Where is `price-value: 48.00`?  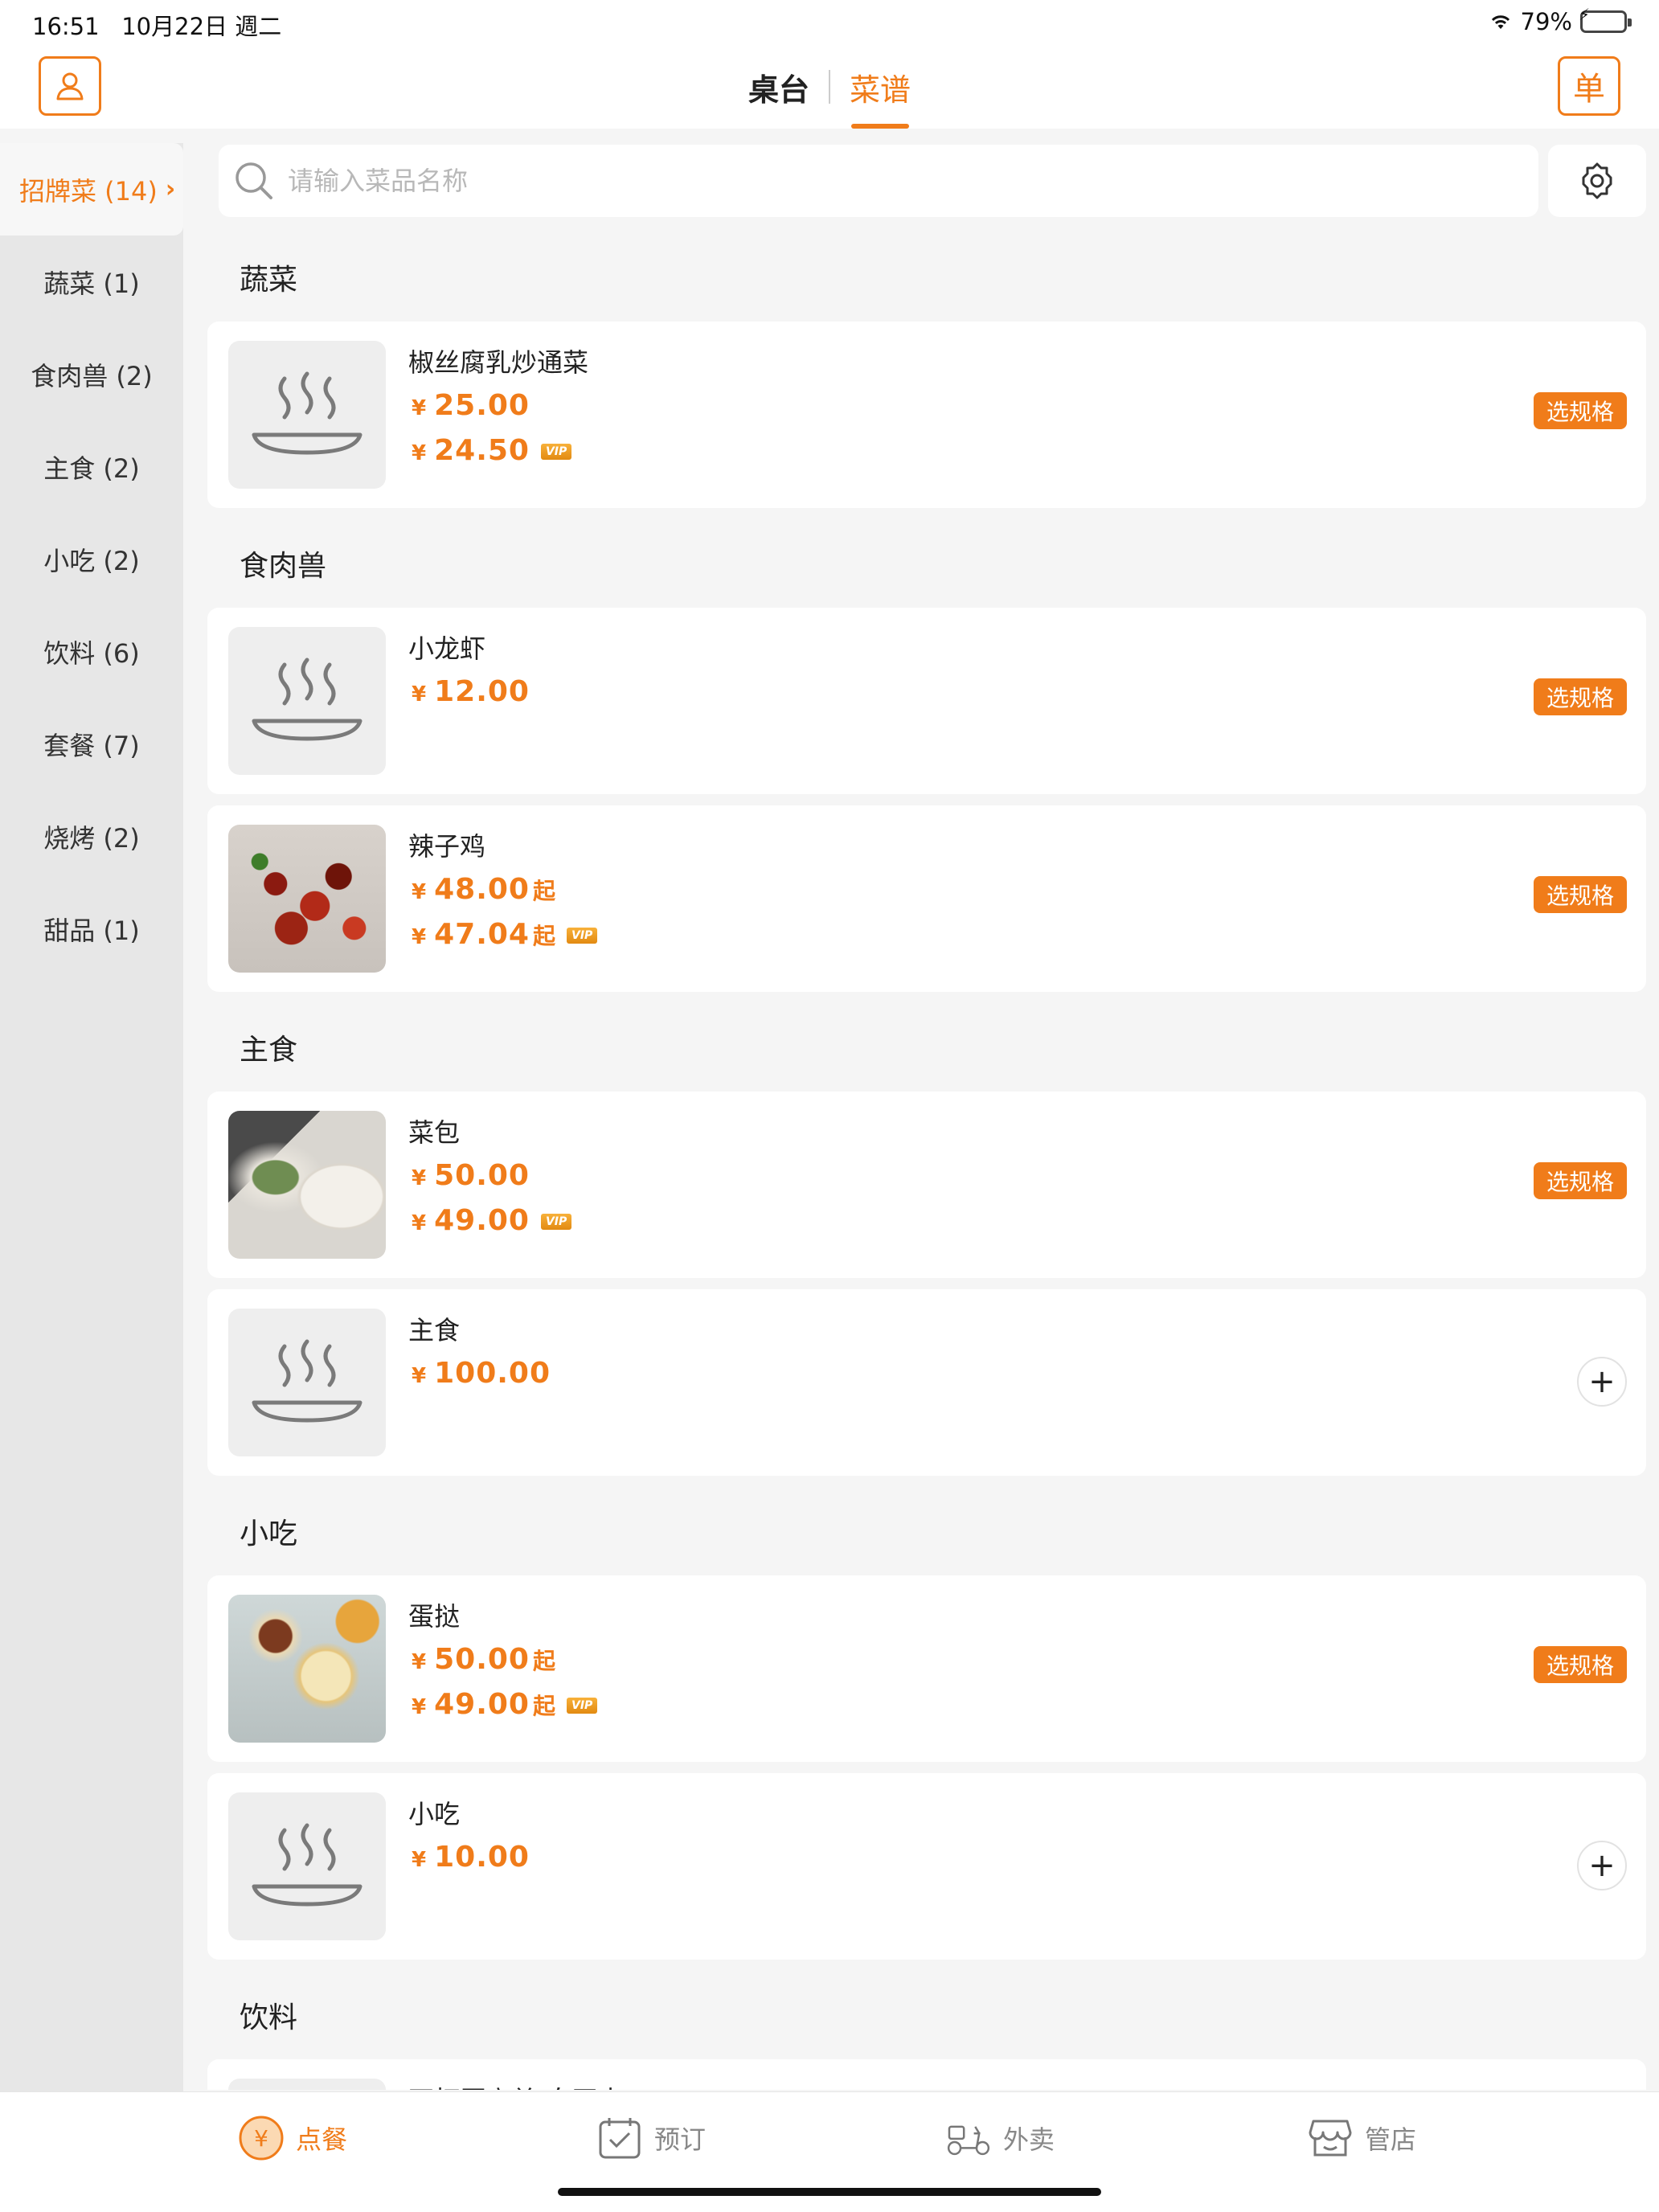 price-value: 48.00 is located at coordinates (482, 889).